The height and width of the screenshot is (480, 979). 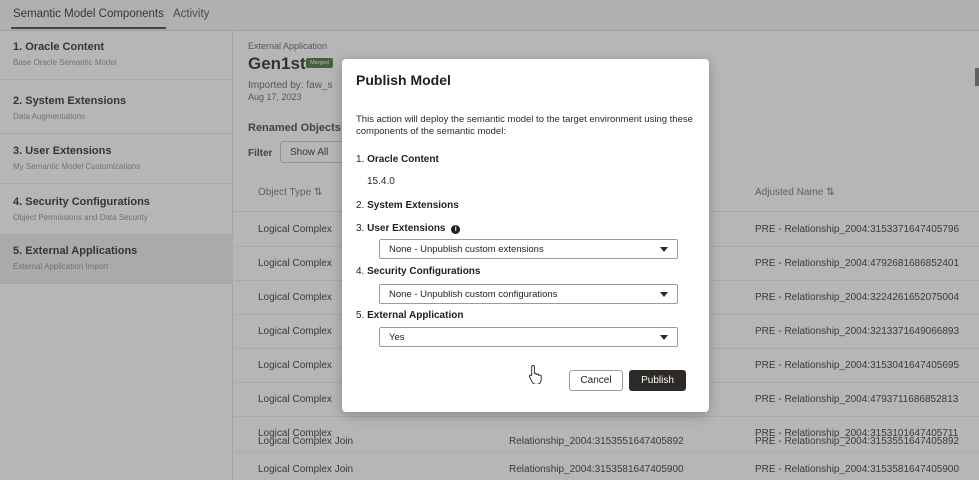 What do you see at coordinates (360, 228) in the screenshot?
I see `section-number: 3.` at bounding box center [360, 228].